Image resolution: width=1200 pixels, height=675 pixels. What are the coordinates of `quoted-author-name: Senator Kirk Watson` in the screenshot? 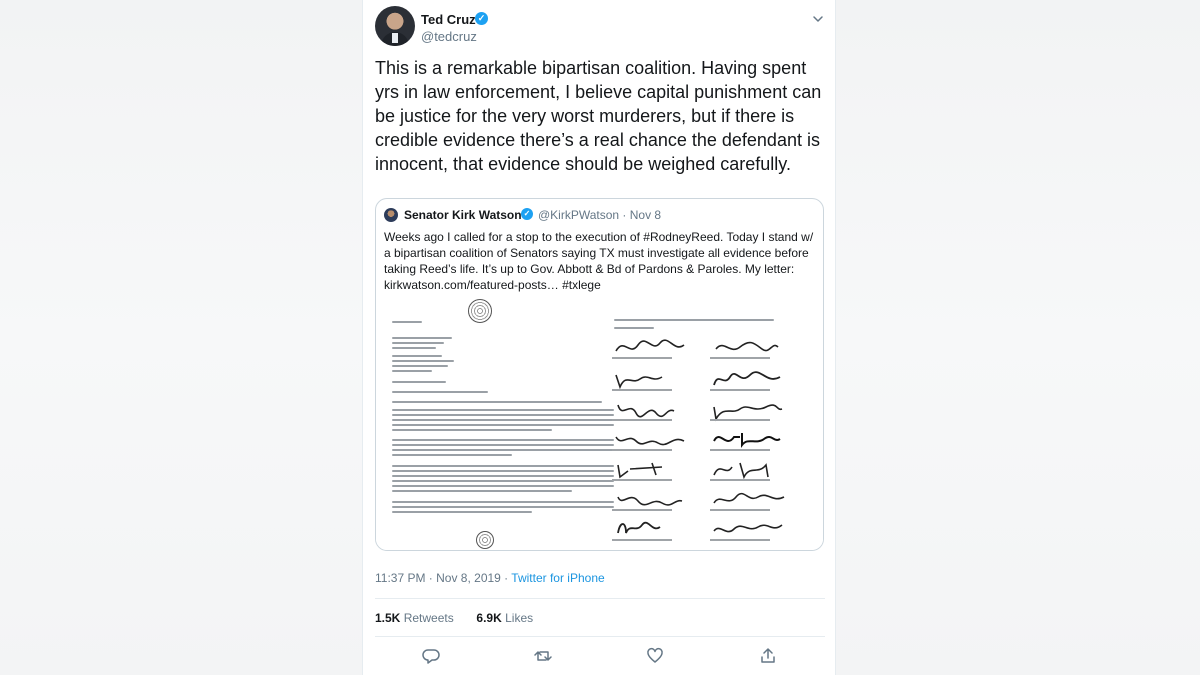 It's located at (463, 215).